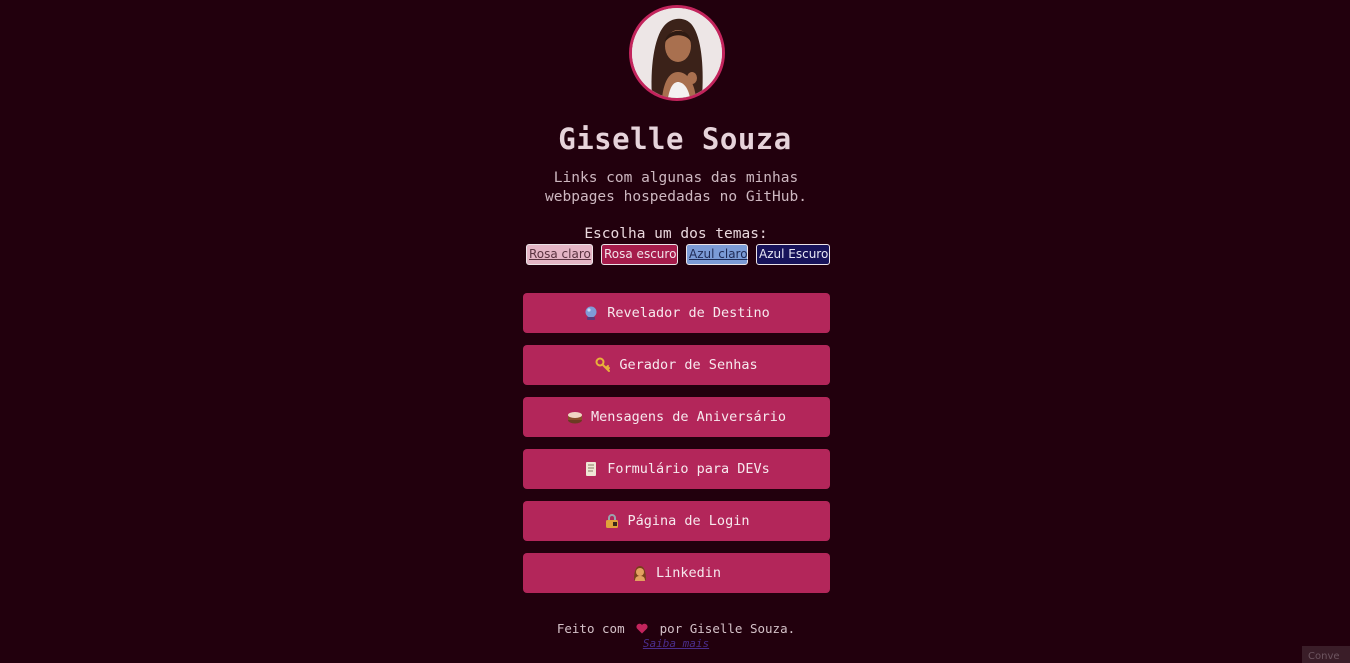 This screenshot has height=663, width=1350. Describe the element at coordinates (717, 254) in the screenshot. I see `theme-button-azul-claro: Azul claro` at that location.